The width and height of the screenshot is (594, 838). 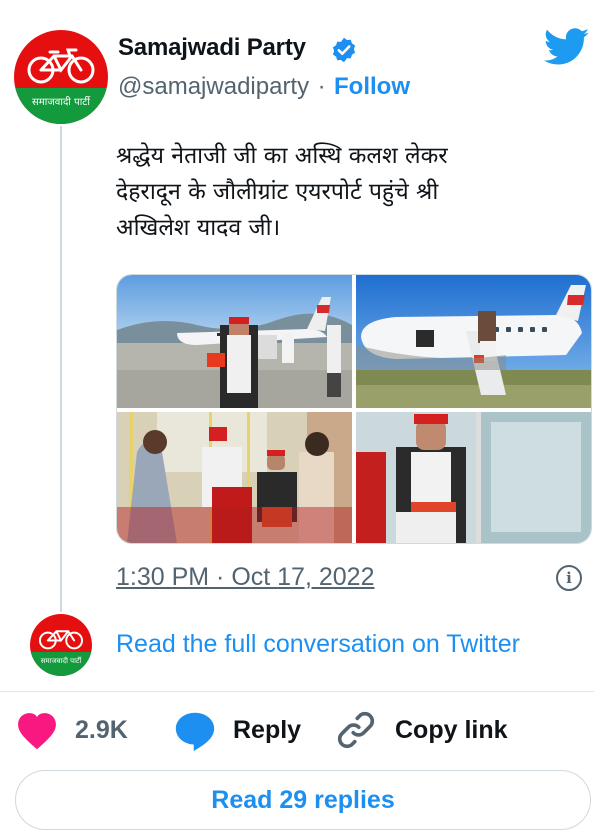 What do you see at coordinates (267, 730) in the screenshot?
I see `reply-button: Reply` at bounding box center [267, 730].